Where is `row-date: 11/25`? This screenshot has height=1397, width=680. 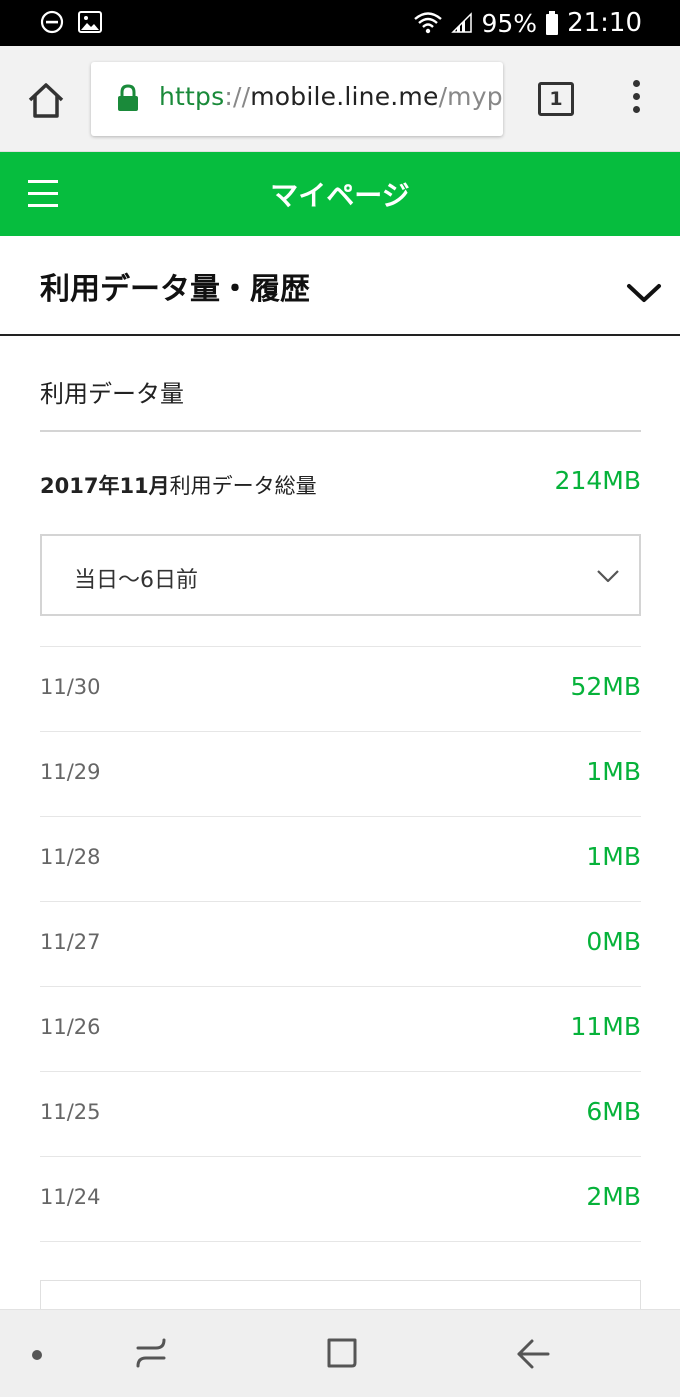 row-date: 11/25 is located at coordinates (70, 1112).